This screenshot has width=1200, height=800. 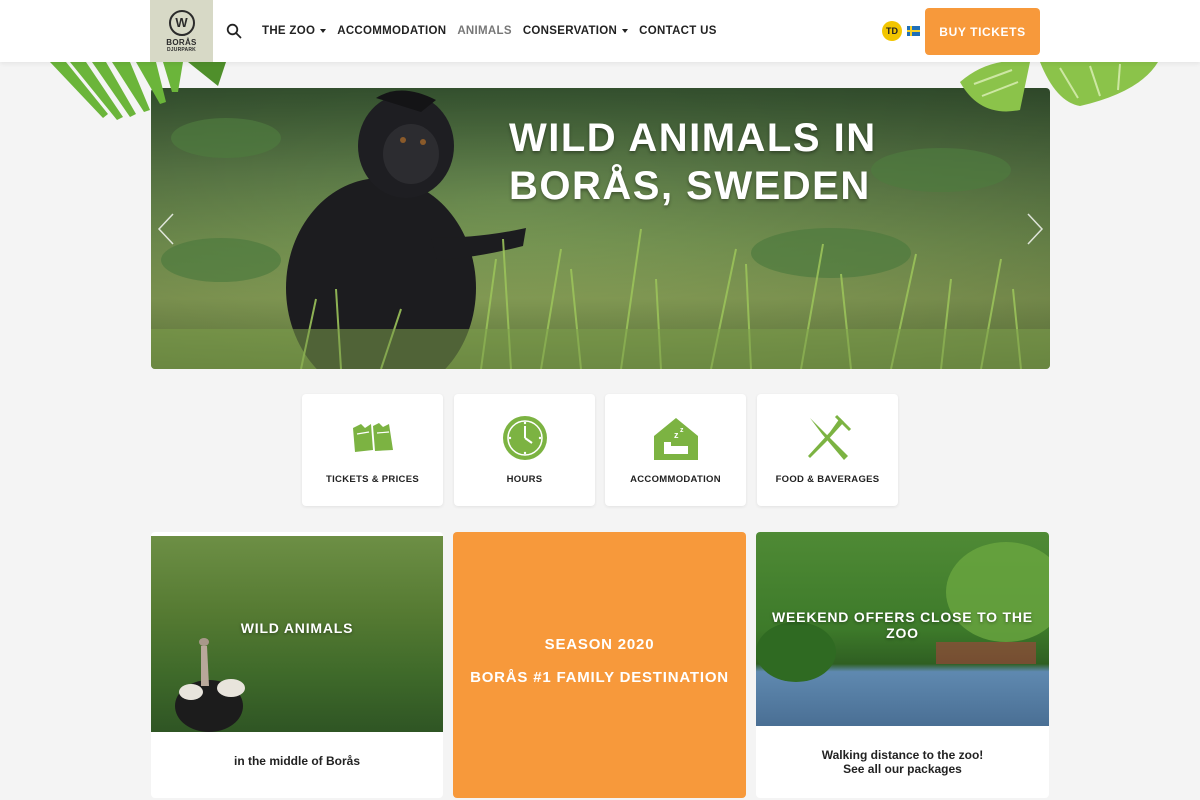 I want to click on hero-title-line: BORÅS, SWEDEN, so click(x=690, y=186).